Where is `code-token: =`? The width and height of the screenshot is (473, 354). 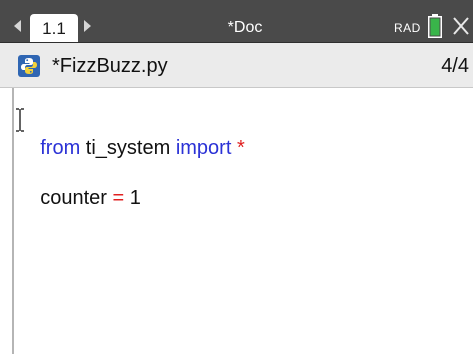
code-token: = is located at coordinates (118, 198).